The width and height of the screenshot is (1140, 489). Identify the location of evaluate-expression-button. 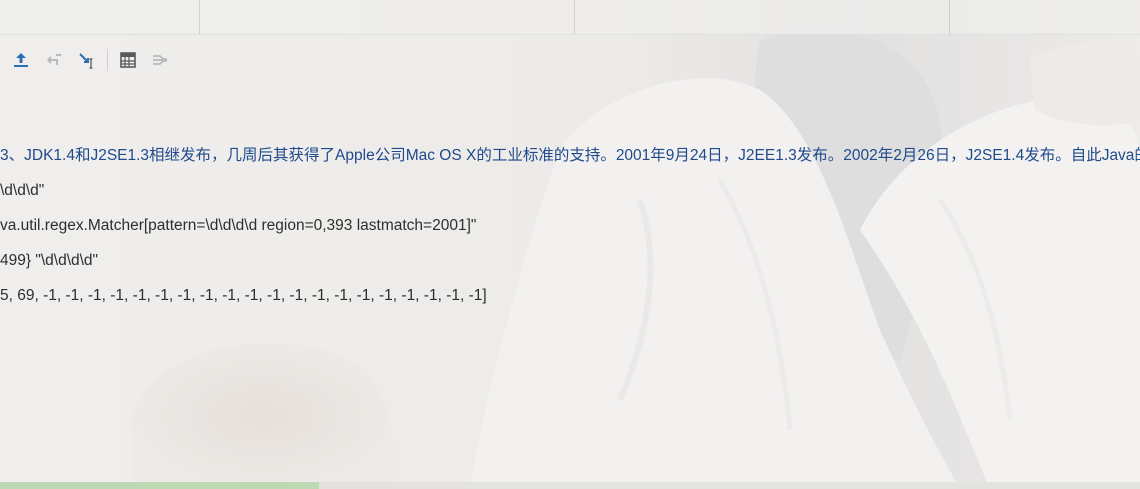
(128, 60).